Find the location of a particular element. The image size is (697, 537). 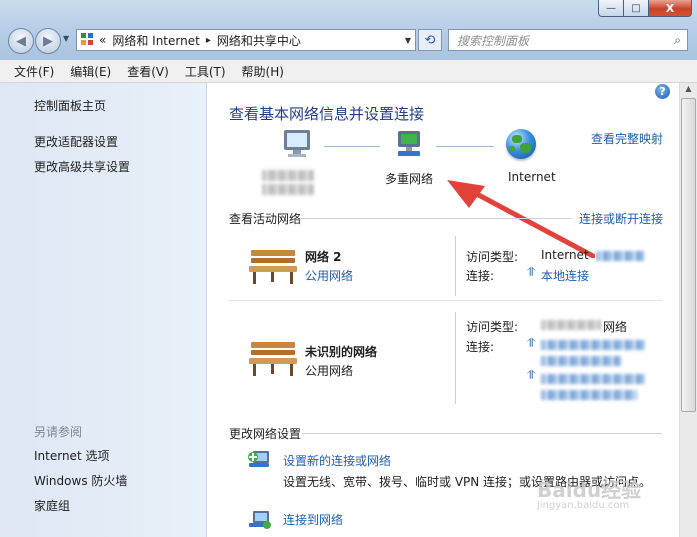

address-bar: « 网络和 Internet ▸ 网络和共享中心 ▼ is located at coordinates (246, 40).